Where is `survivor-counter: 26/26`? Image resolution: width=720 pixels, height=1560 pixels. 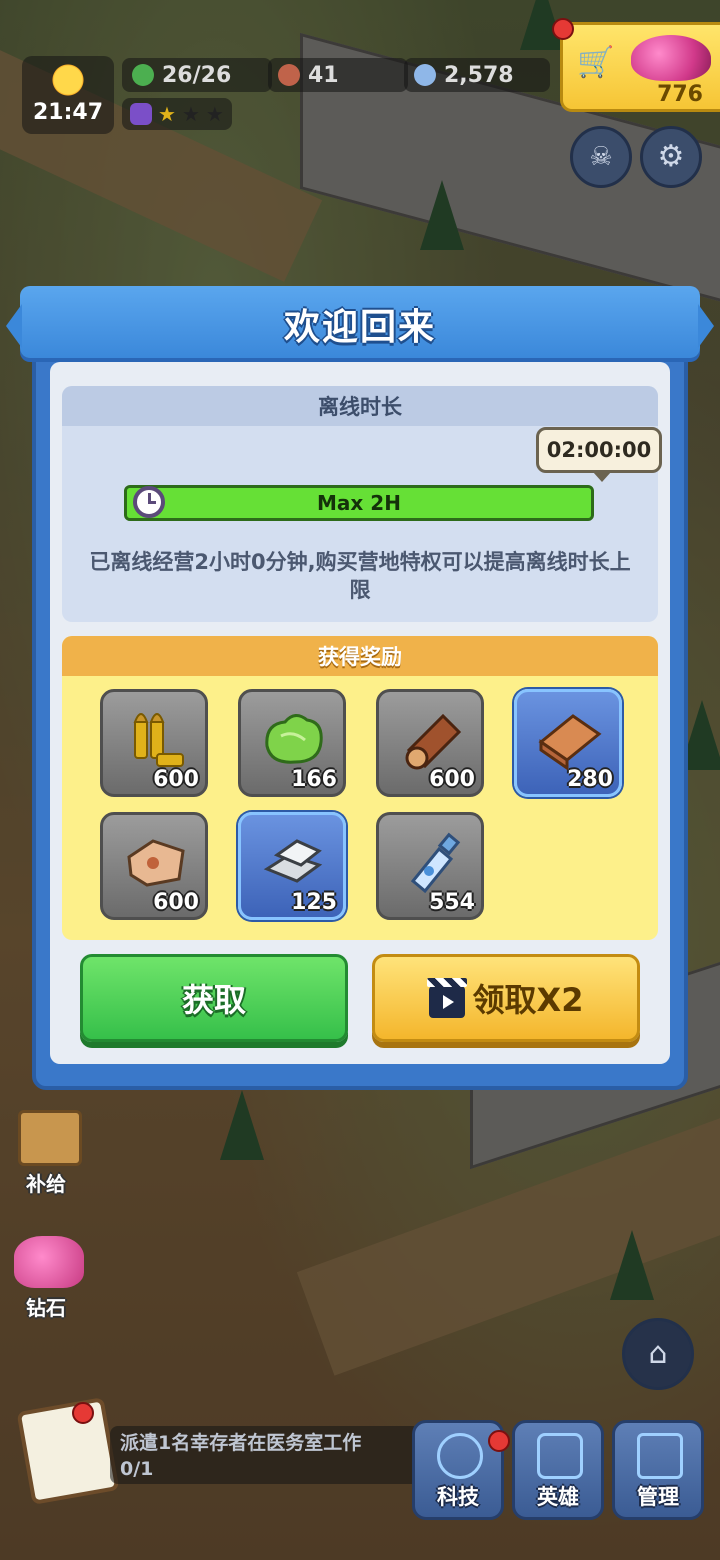 survivor-counter: 26/26 is located at coordinates (197, 75).